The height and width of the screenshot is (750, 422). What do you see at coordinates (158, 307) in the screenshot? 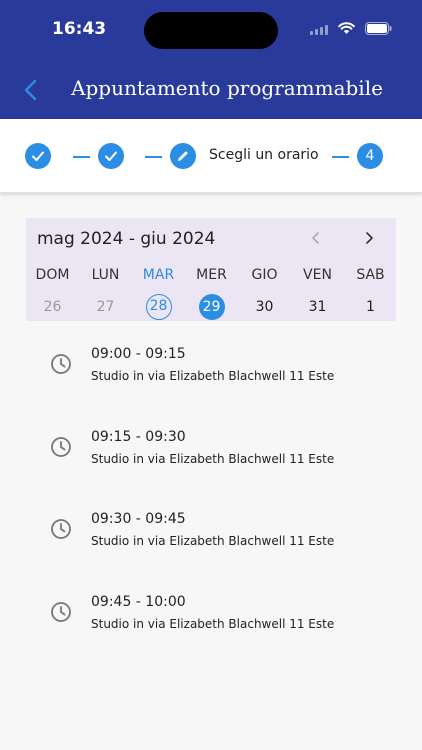
I see `day-cell: 28` at bounding box center [158, 307].